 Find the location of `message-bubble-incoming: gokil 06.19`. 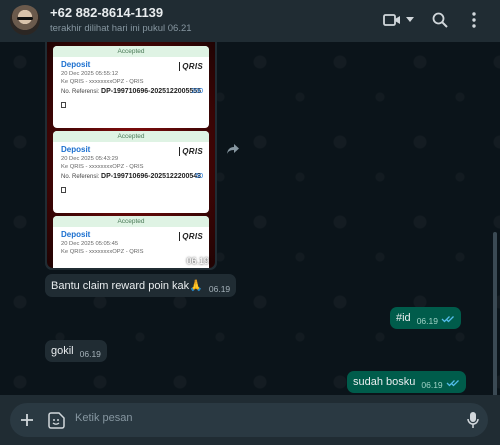

message-bubble-incoming: gokil 06.19 is located at coordinates (76, 351).